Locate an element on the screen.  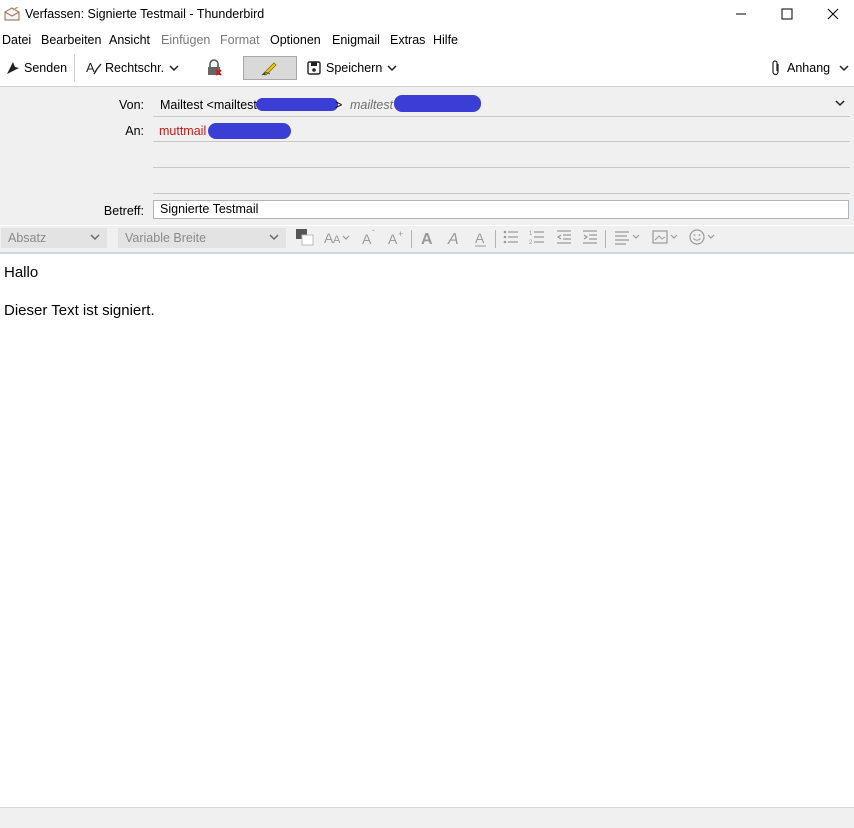
menu-ansicht: Ansicht is located at coordinates (129, 40).